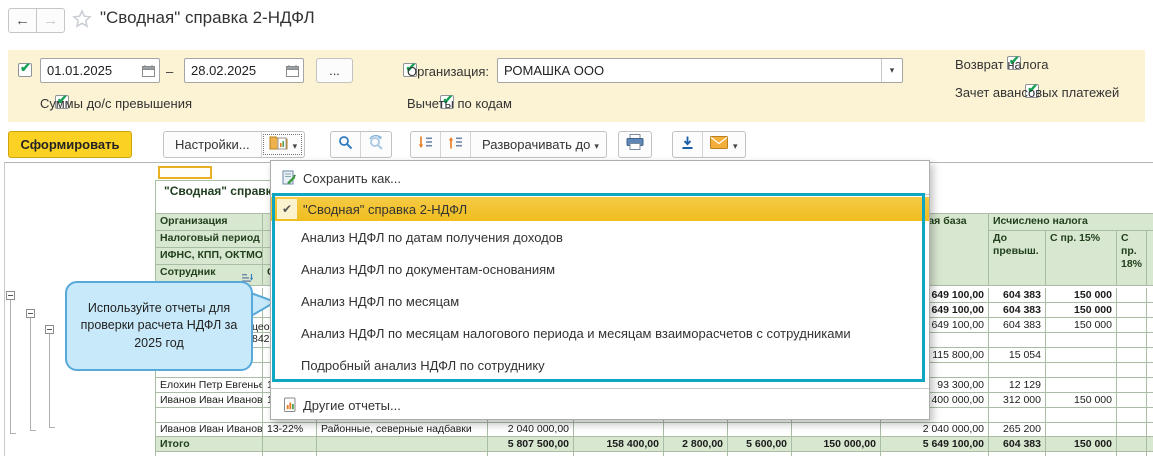 The width and height of the screenshot is (1153, 456). Describe the element at coordinates (538, 144) in the screenshot. I see `expand-to-button: Разворачивать до` at that location.